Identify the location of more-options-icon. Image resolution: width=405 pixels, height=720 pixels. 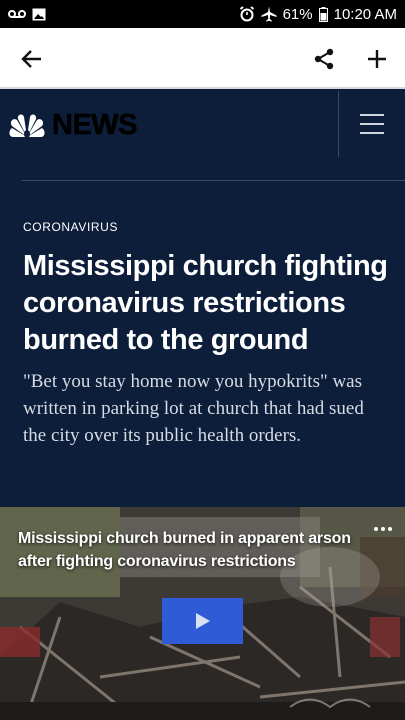
(383, 529).